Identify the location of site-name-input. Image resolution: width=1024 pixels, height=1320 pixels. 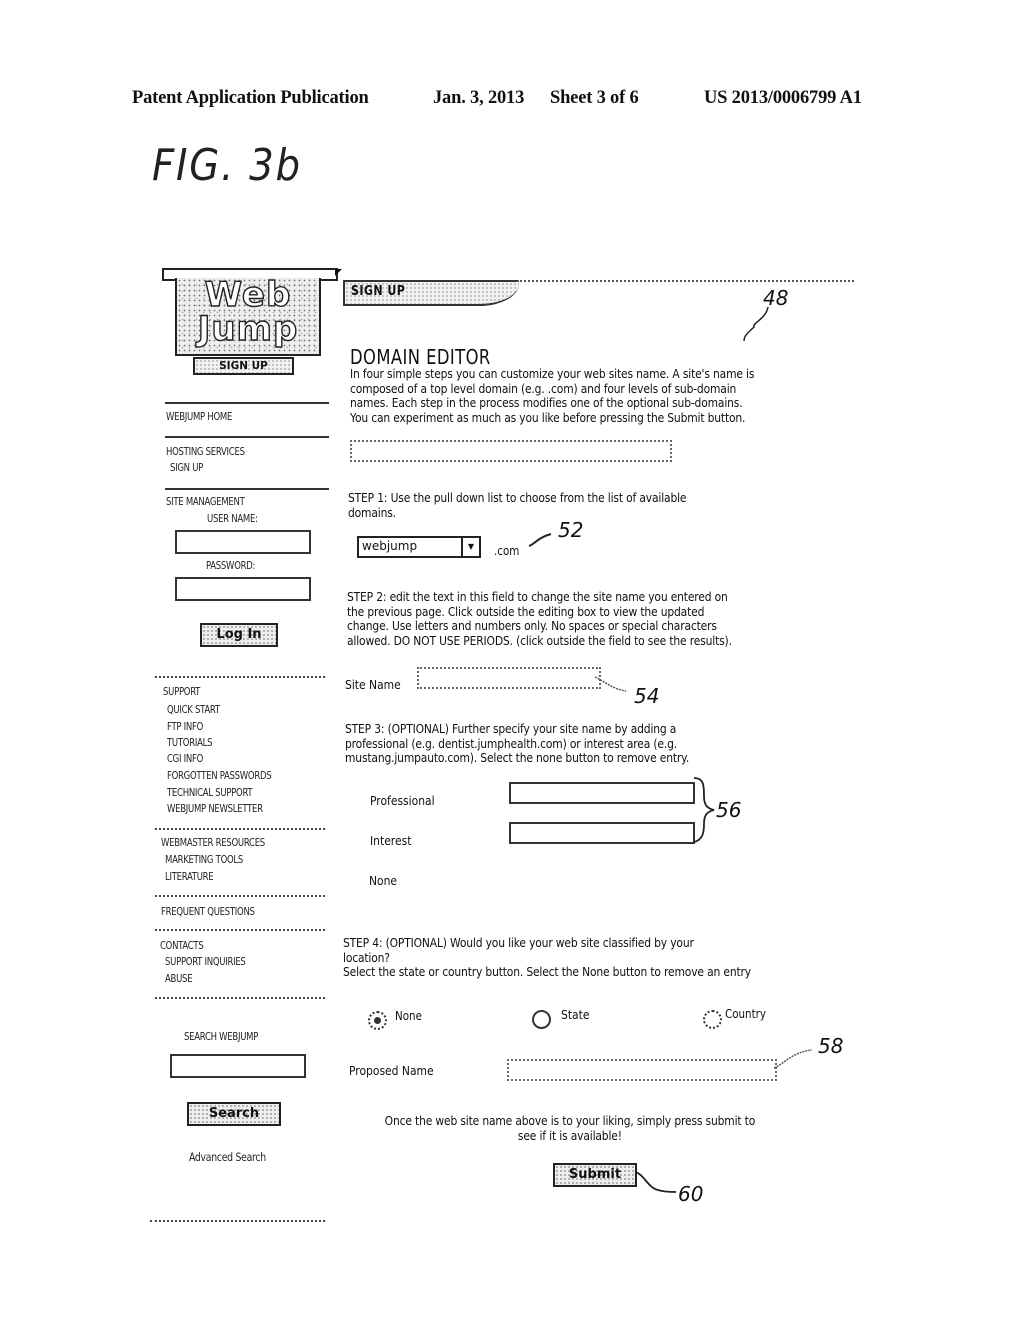
(509, 678).